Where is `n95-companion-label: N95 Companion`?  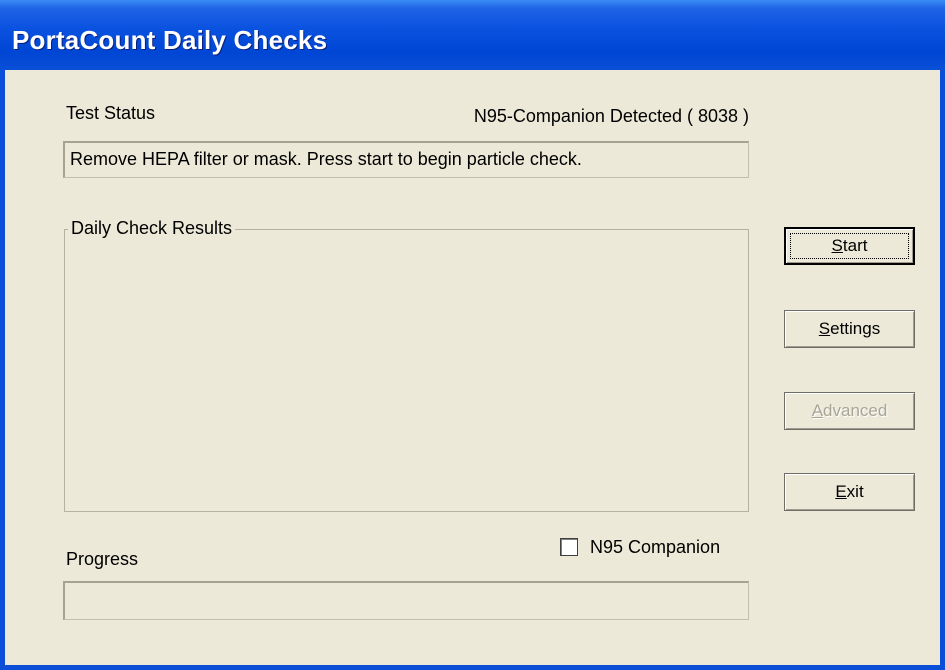
n95-companion-label: N95 Companion is located at coordinates (655, 547).